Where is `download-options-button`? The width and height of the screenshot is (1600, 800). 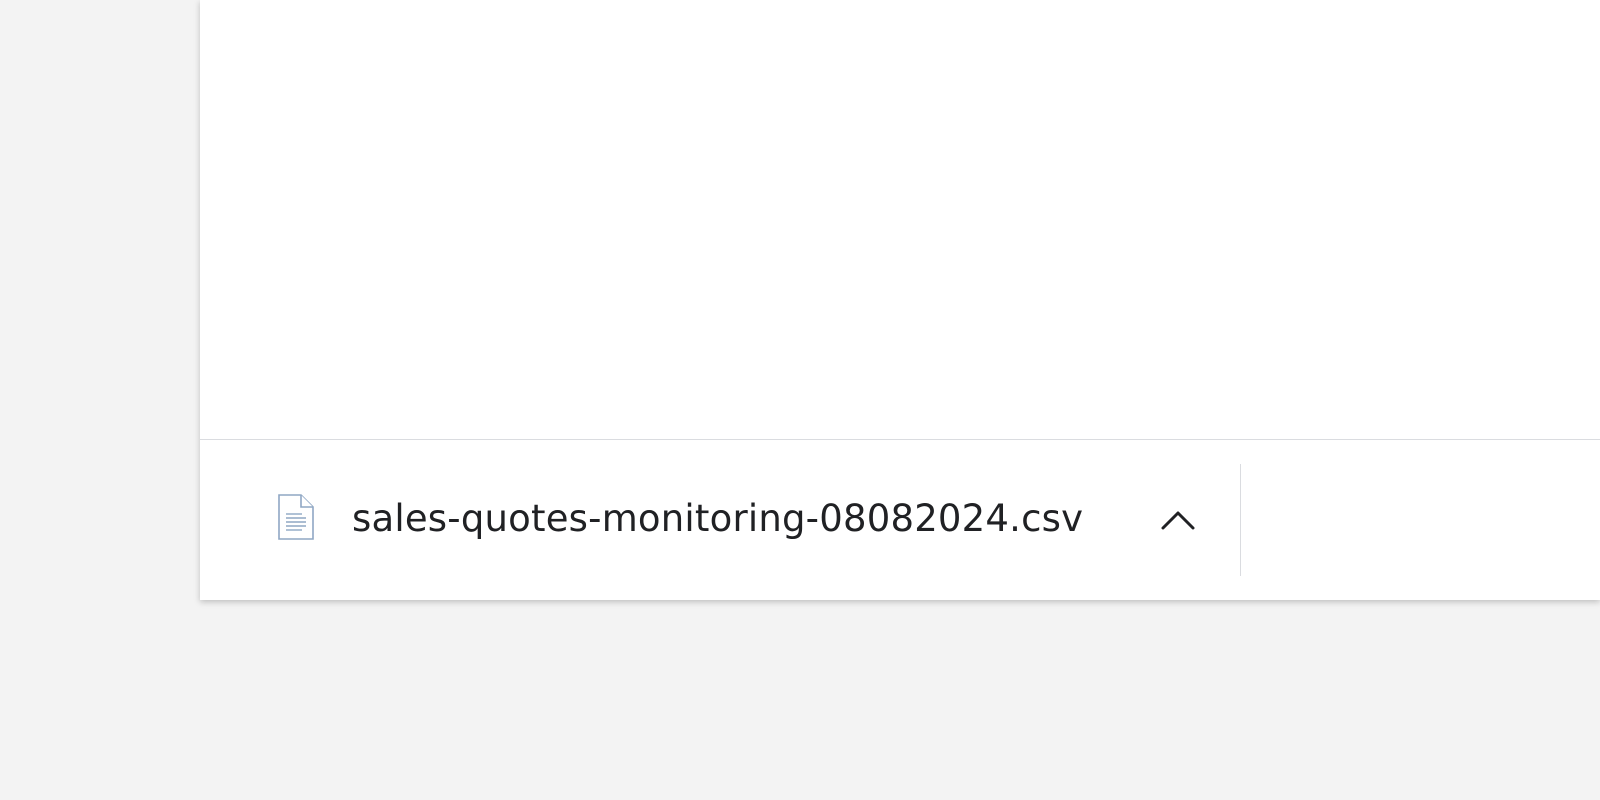 download-options-button is located at coordinates (1178, 520).